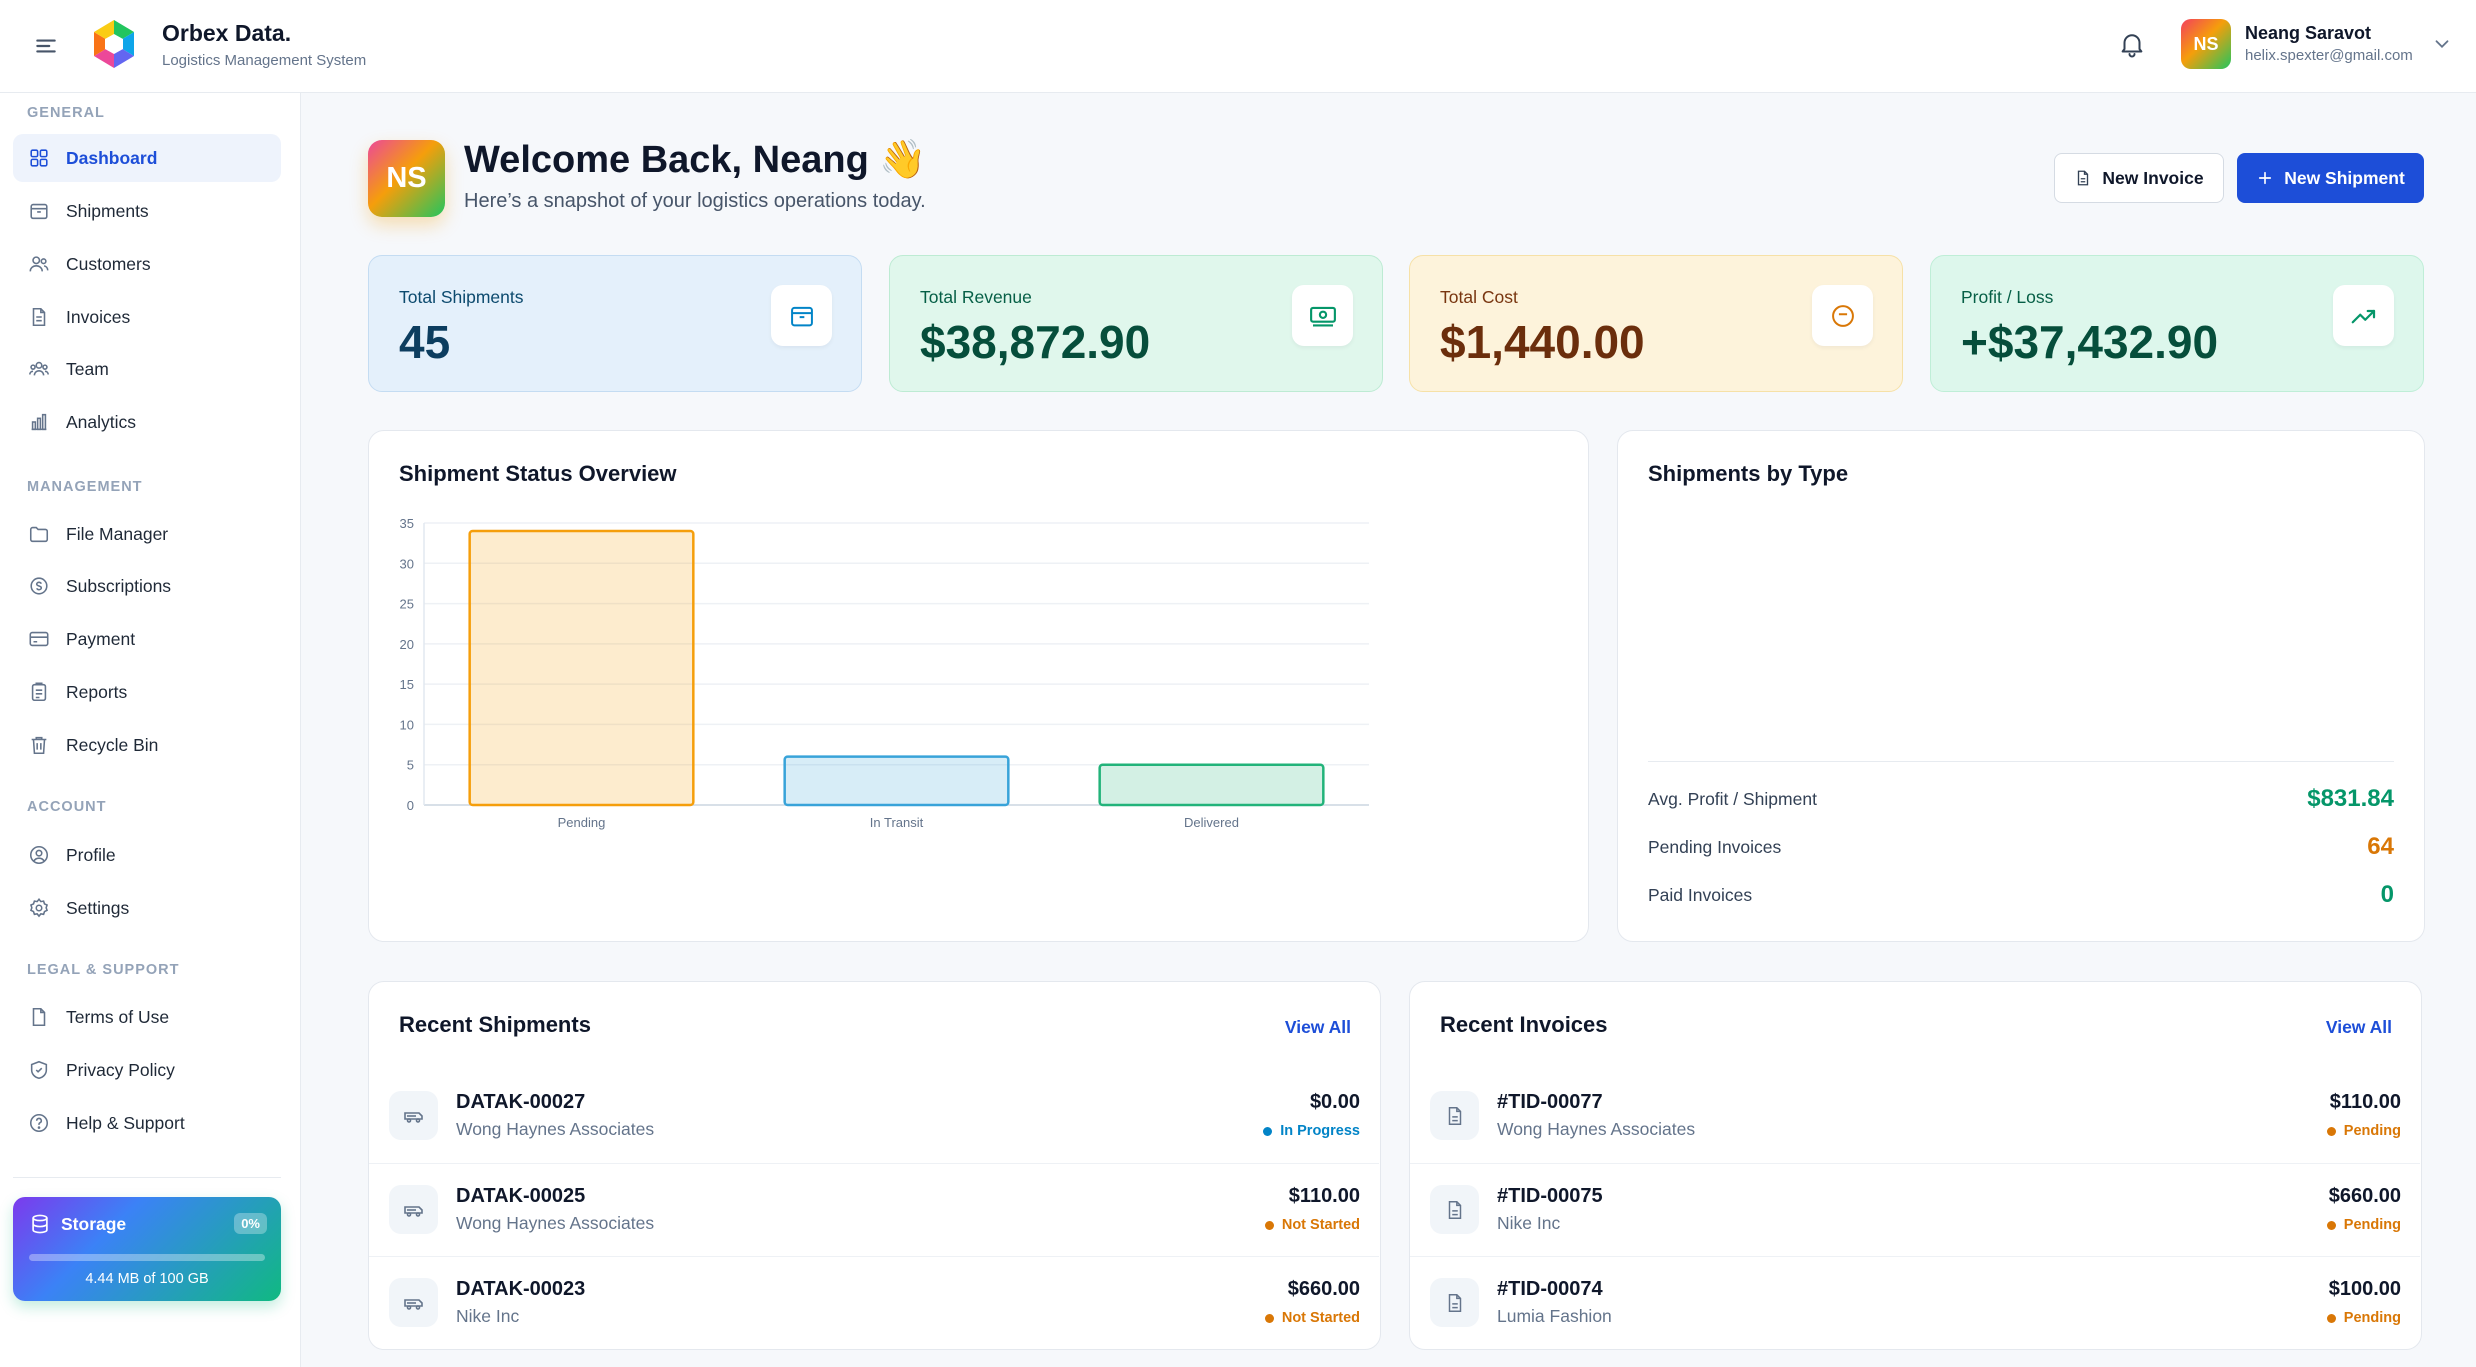 The height and width of the screenshot is (1367, 2476). I want to click on page-title: Welcome Back, Neang 👋, so click(695, 160).